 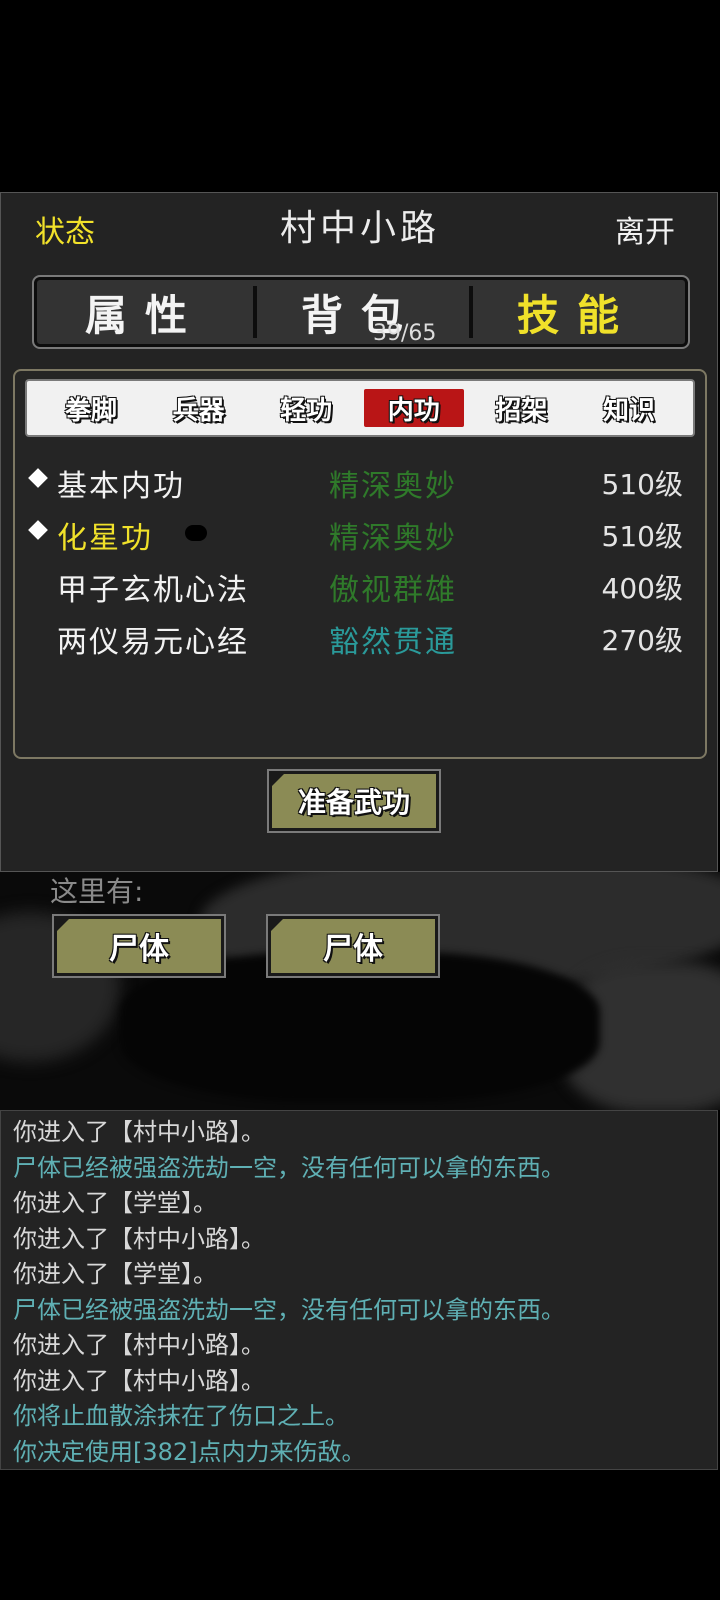 I want to click on skill-row: 两仪易元心经 豁然贯通 270级, so click(x=362, y=639).